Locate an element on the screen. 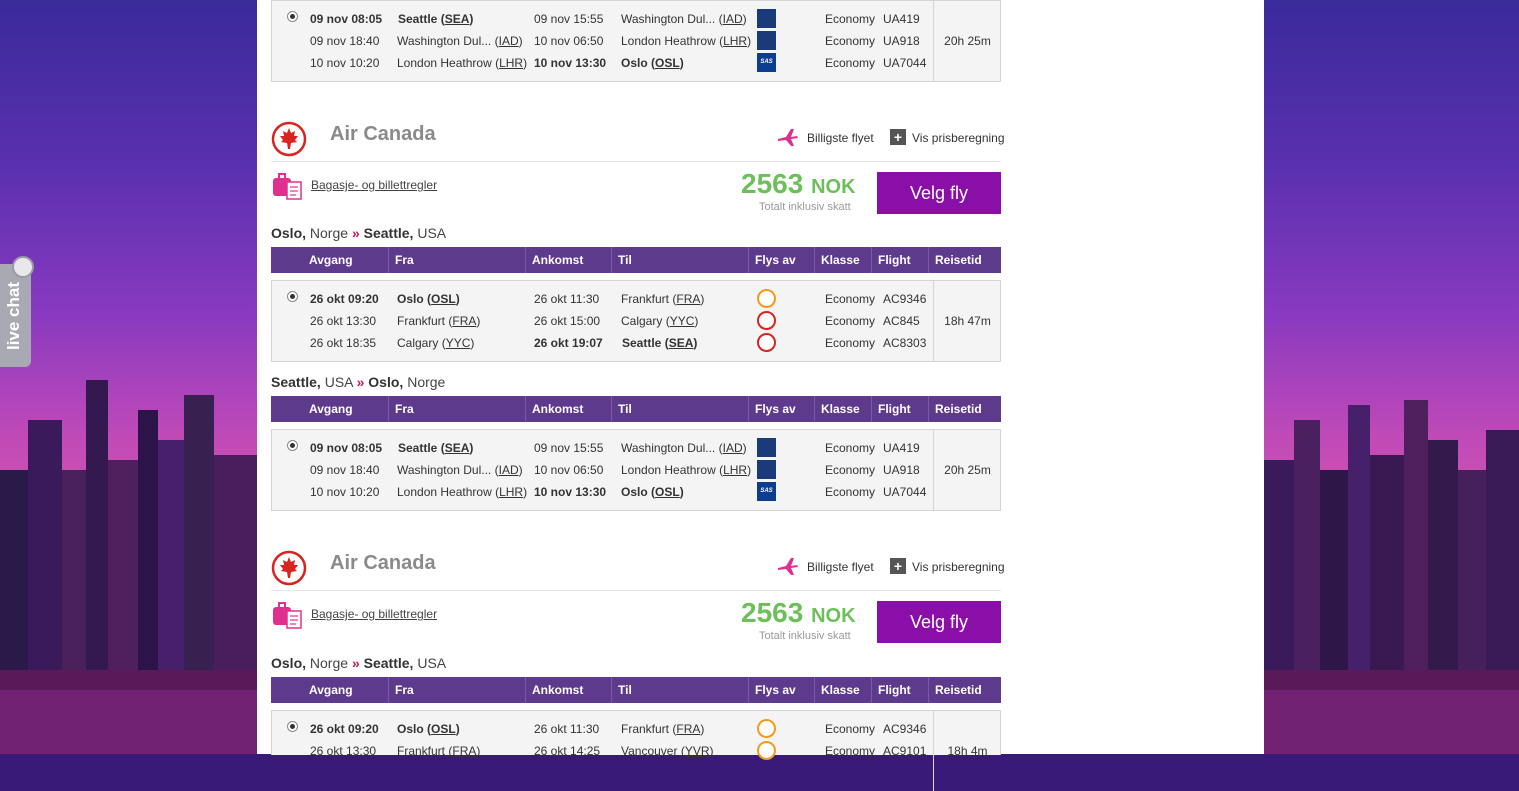 The height and width of the screenshot is (791, 1519). to-code-link: YVR is located at coordinates (697, 751).